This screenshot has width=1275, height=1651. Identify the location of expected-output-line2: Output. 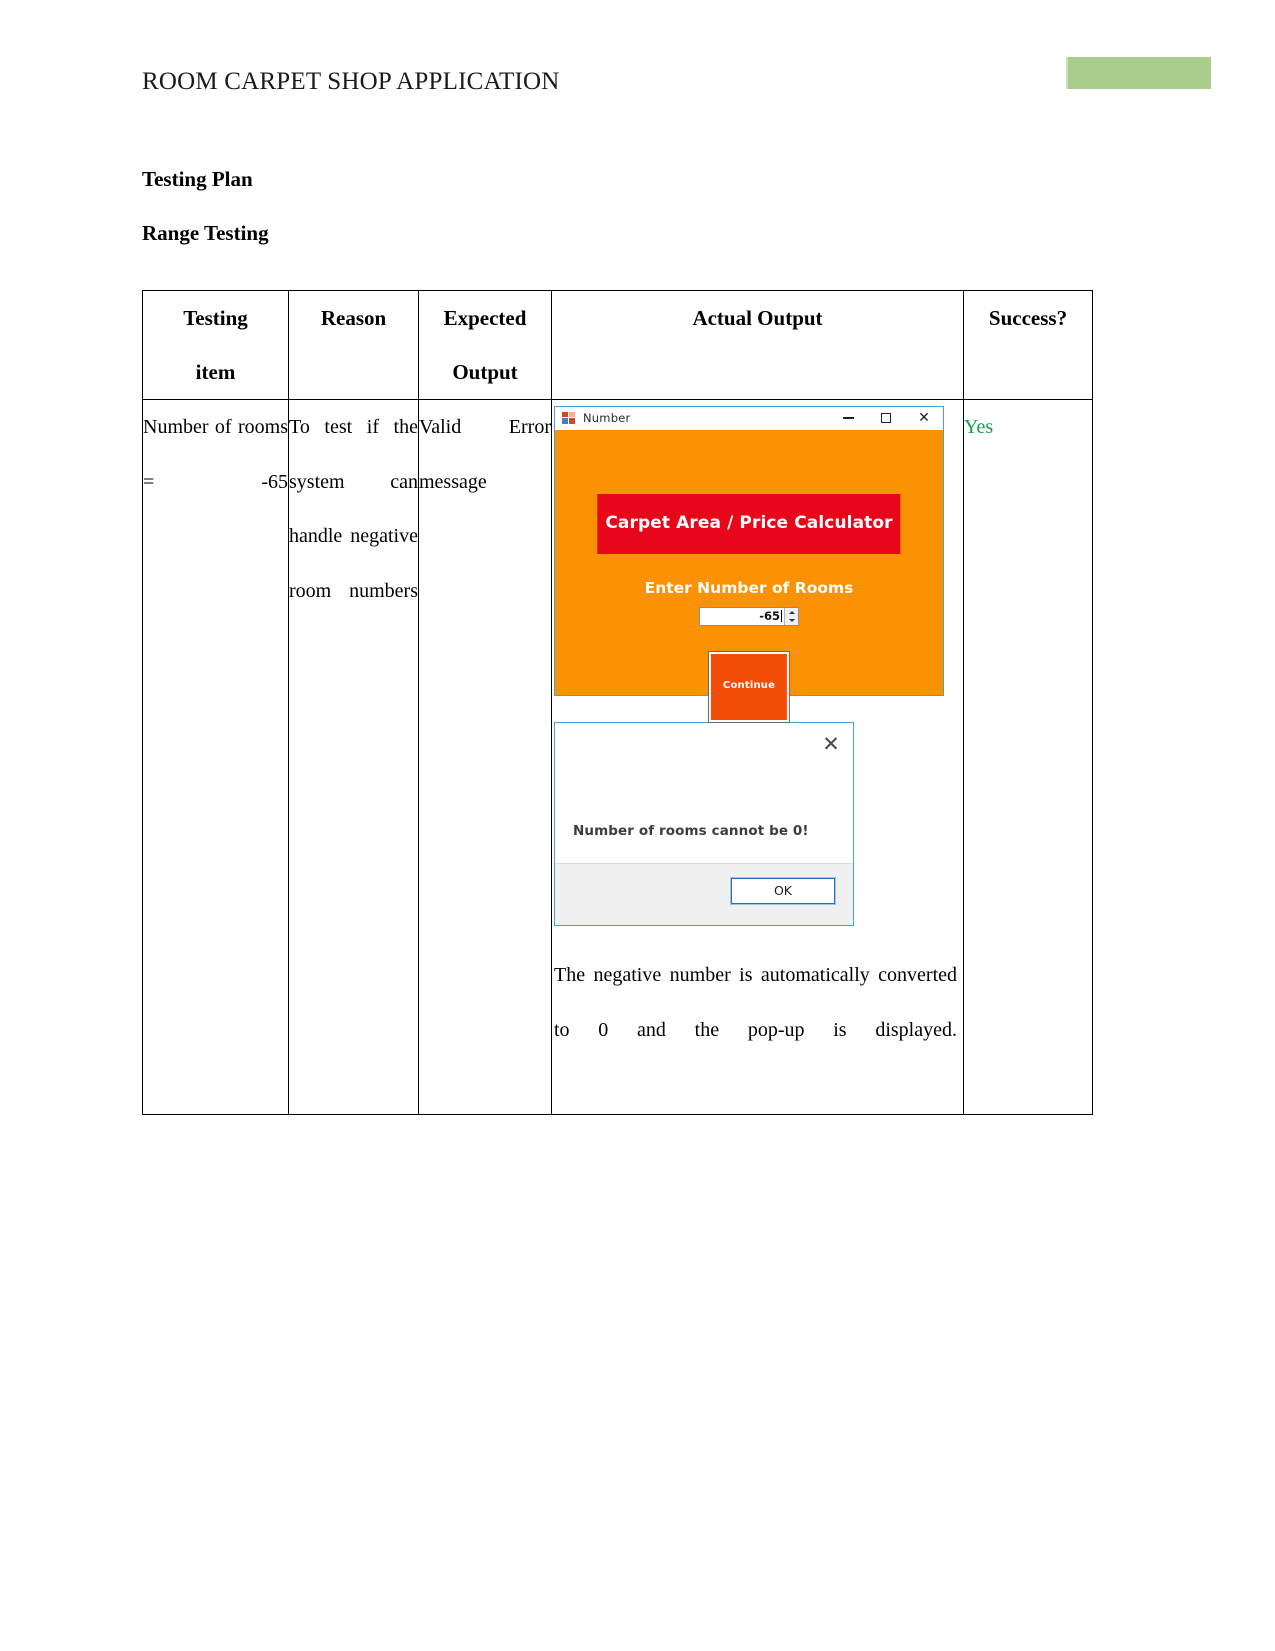
(485, 372).